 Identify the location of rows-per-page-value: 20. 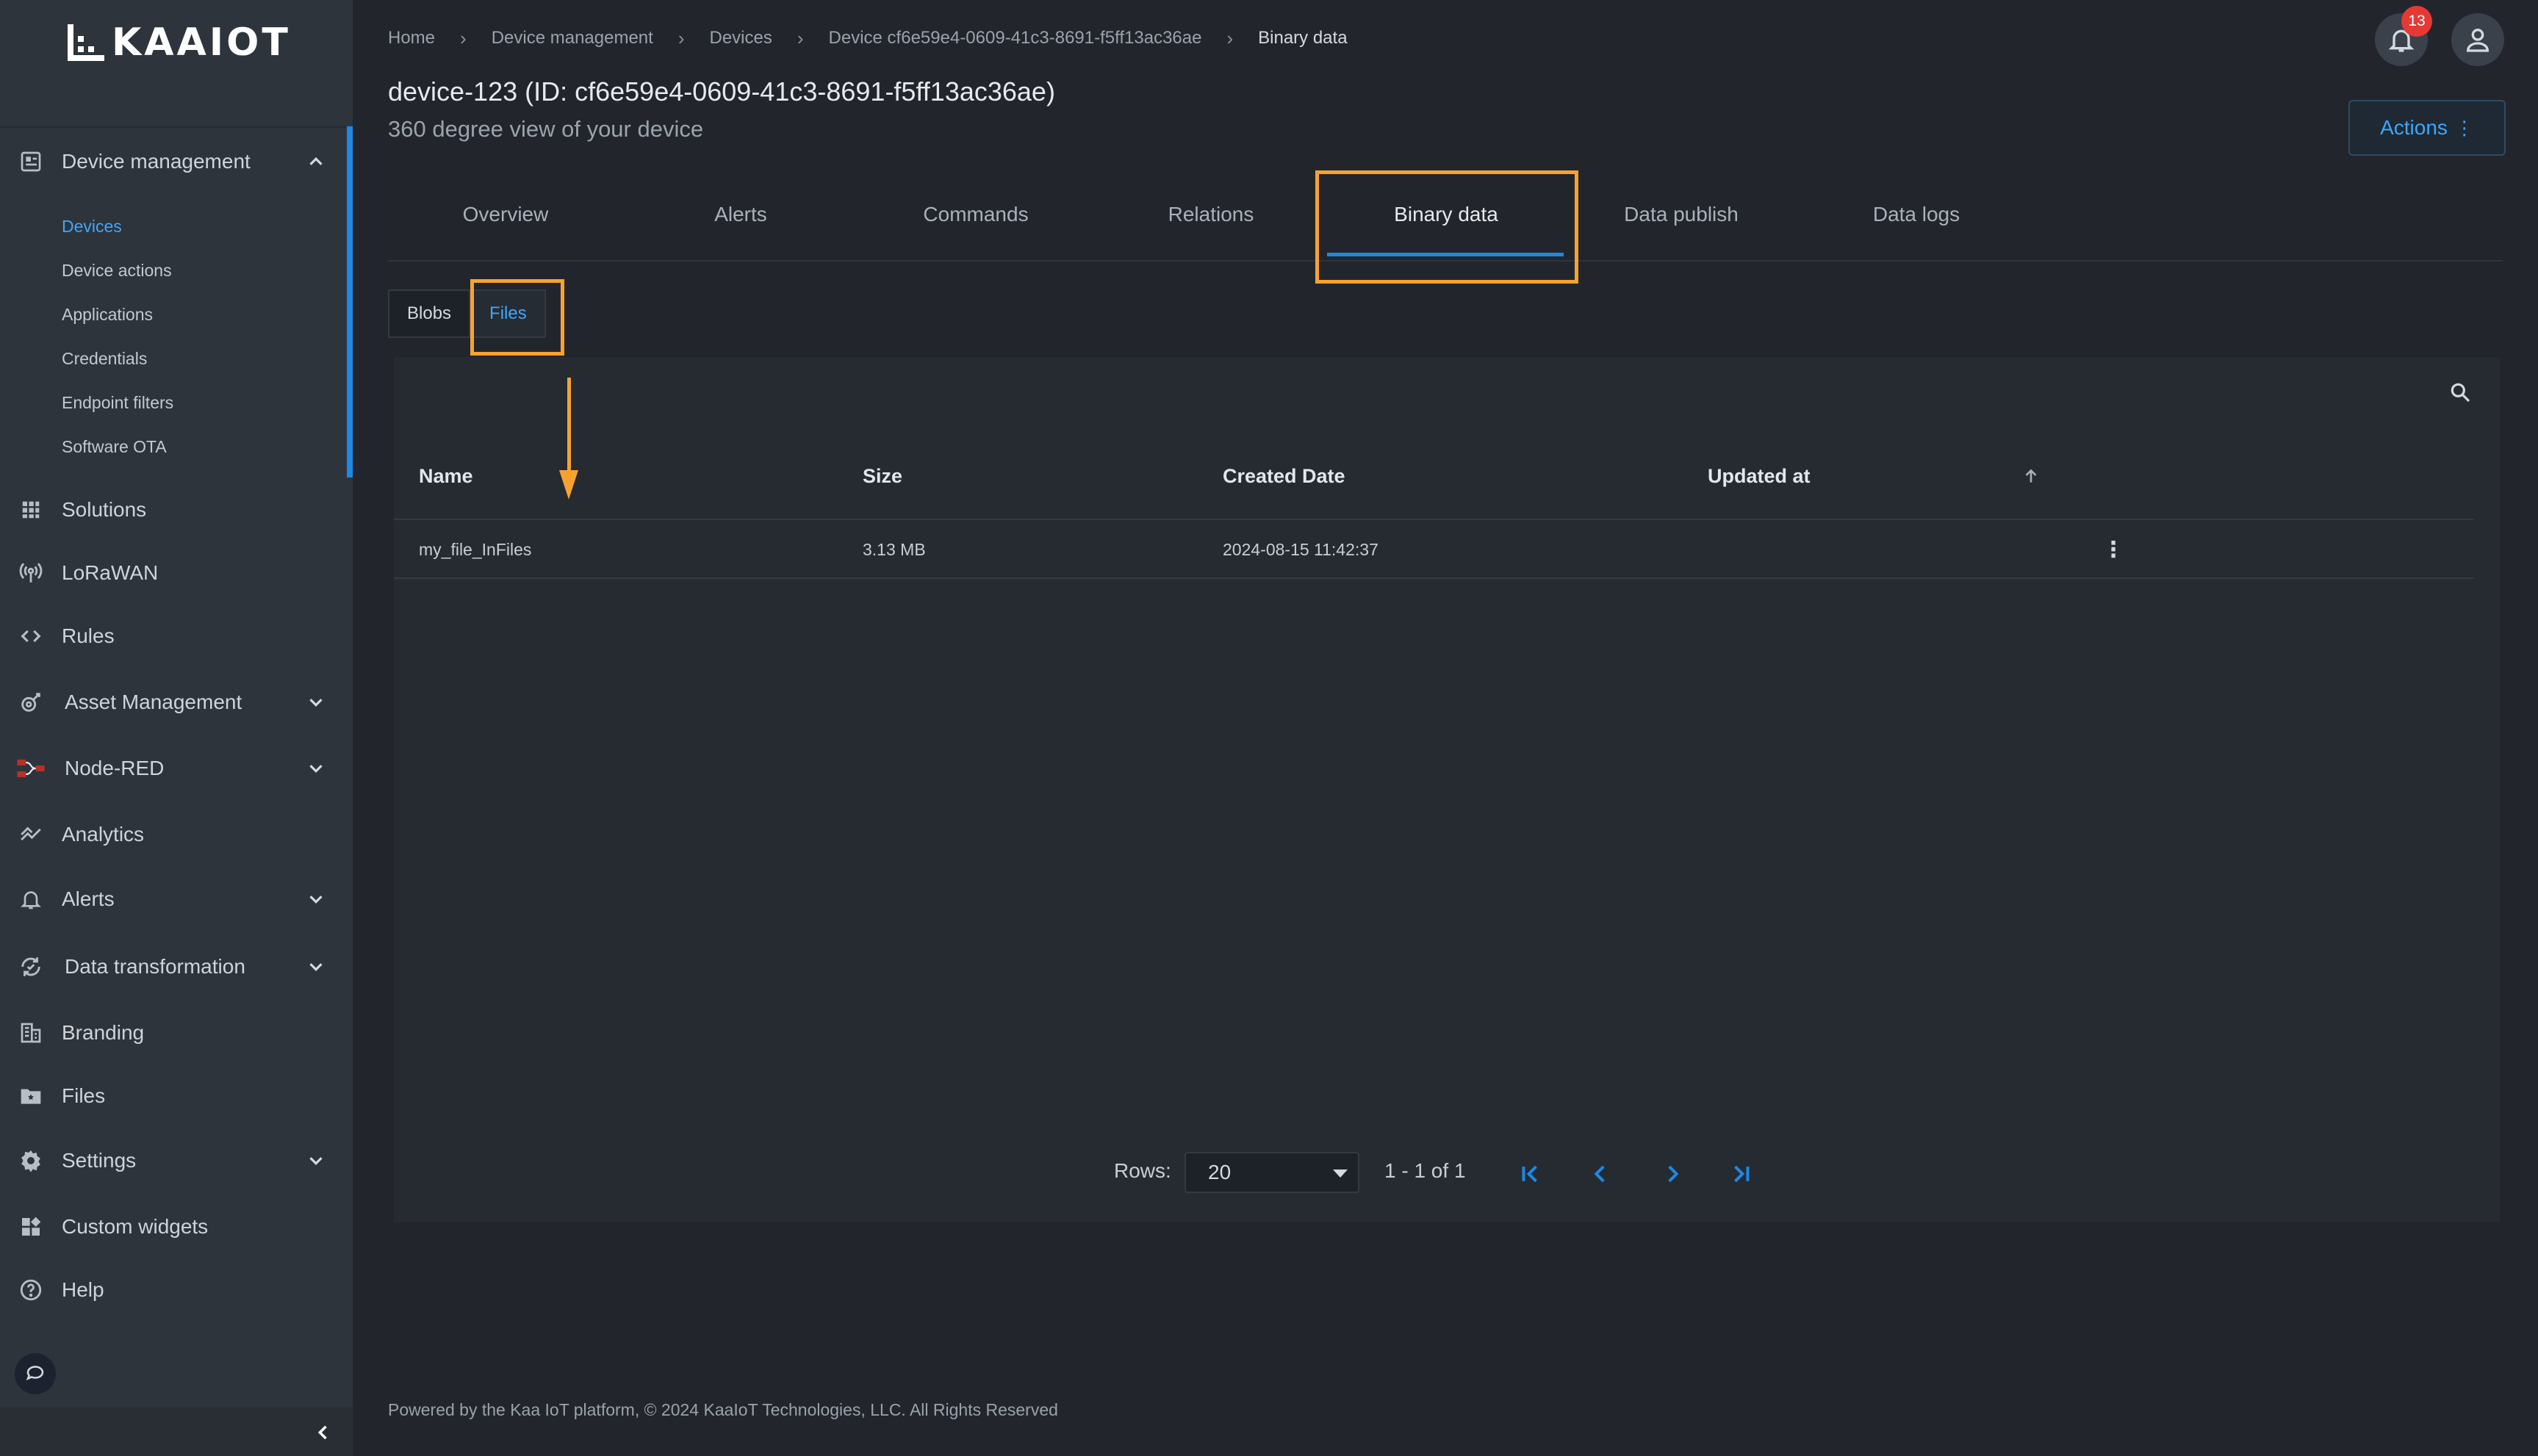
(1220, 1172).